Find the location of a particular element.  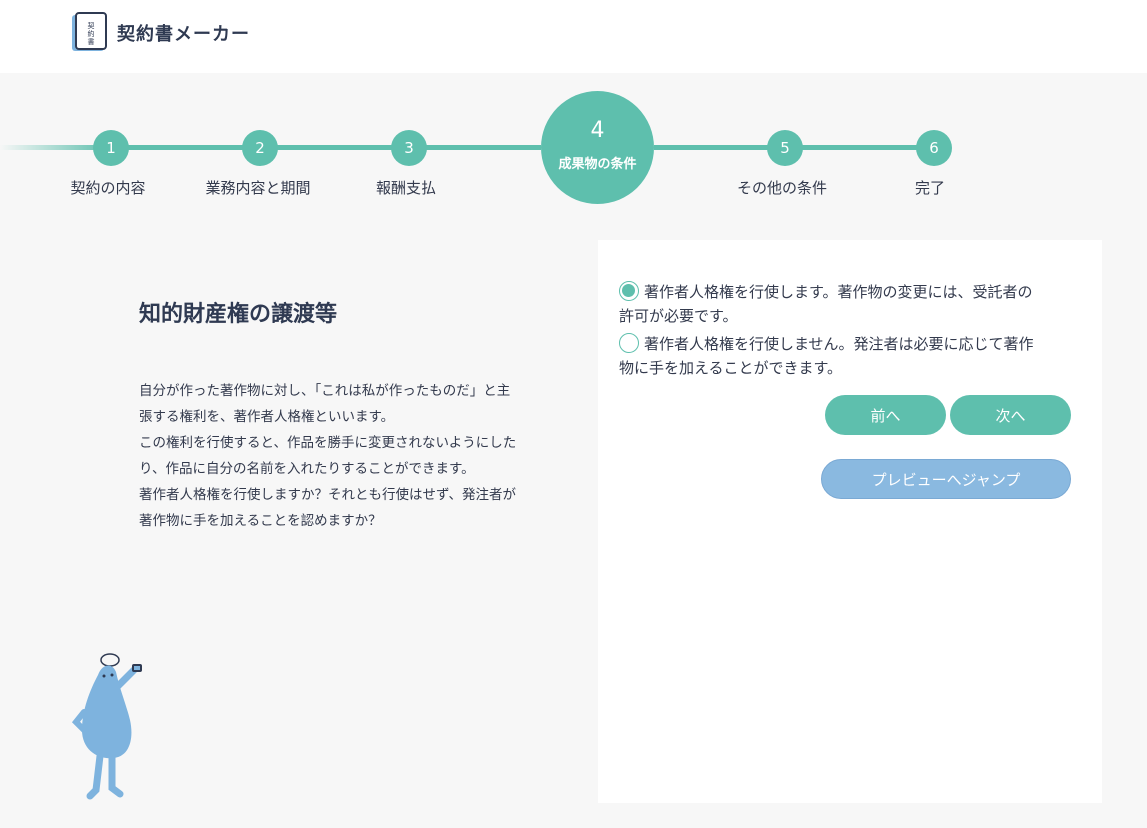

option-not-exercise-line2: 物に手を加えることができます。 is located at coordinates (731, 368).